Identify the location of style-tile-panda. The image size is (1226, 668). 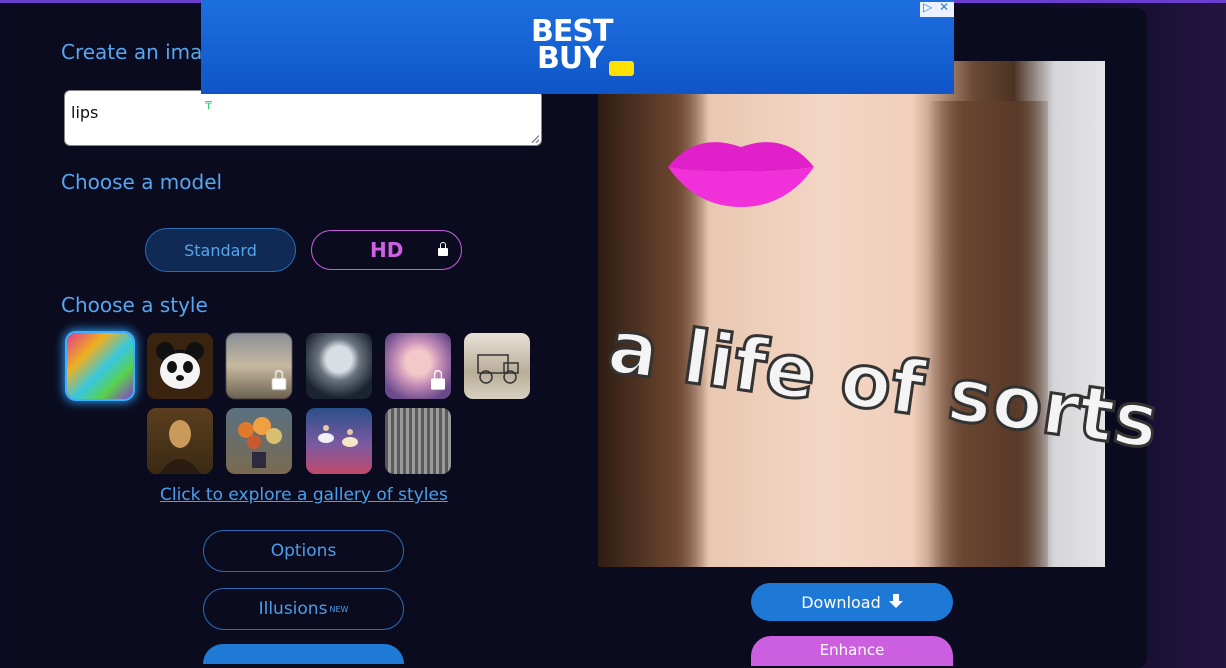
(180, 366).